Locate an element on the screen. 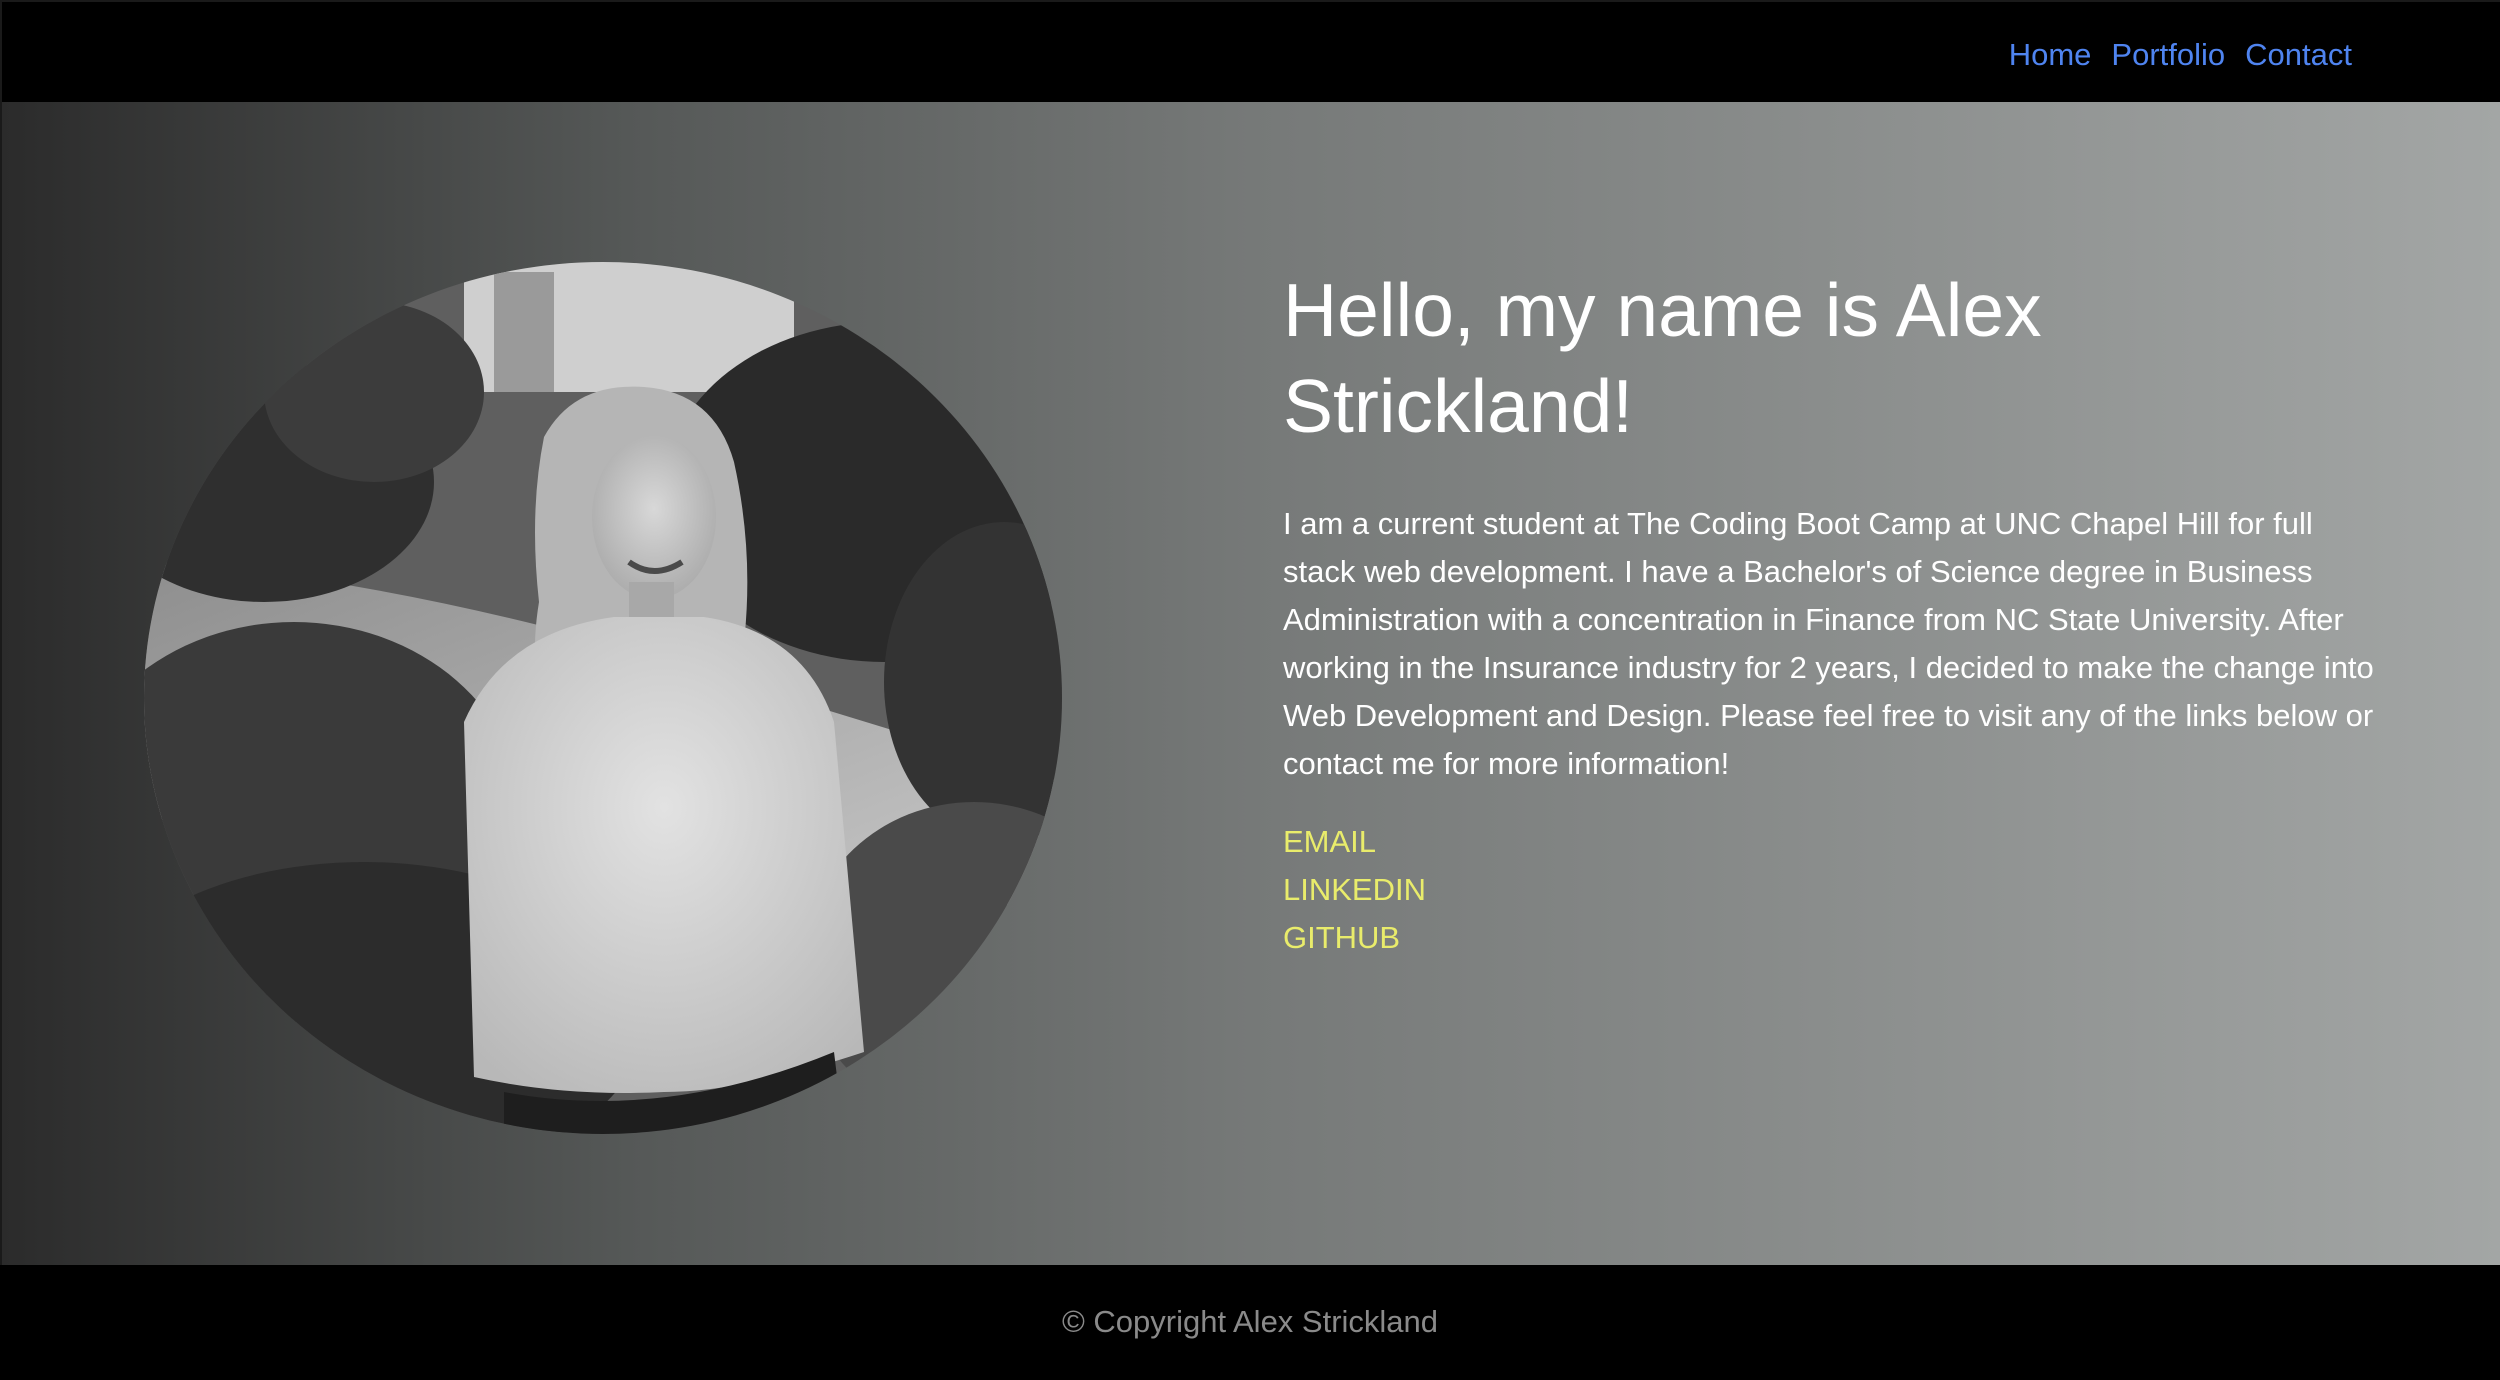  copyright-text: © Copyright Alex Strickland is located at coordinates (1250, 1321).